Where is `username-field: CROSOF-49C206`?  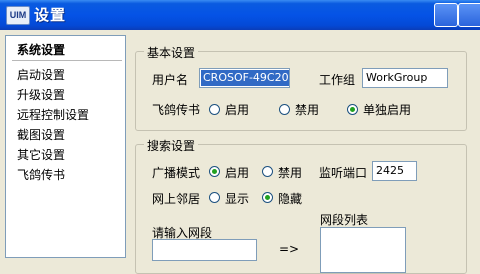 username-field: CROSOF-49C206 is located at coordinates (244, 78).